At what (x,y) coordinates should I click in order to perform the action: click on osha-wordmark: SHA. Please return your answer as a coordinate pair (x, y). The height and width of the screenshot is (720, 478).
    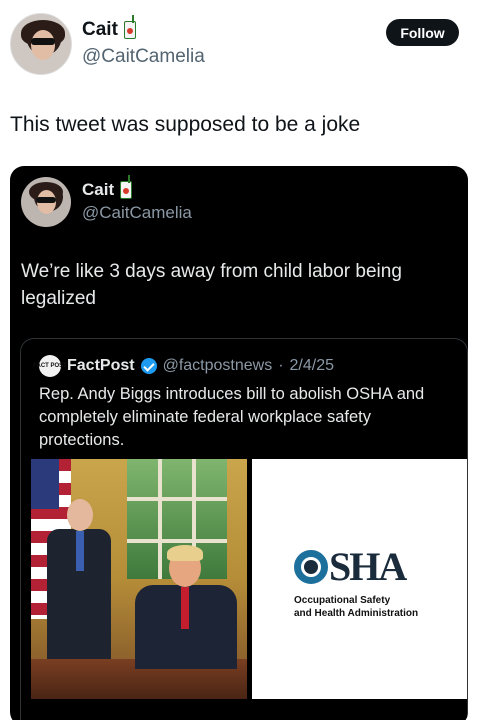
    Looking at the image, I should click on (368, 566).